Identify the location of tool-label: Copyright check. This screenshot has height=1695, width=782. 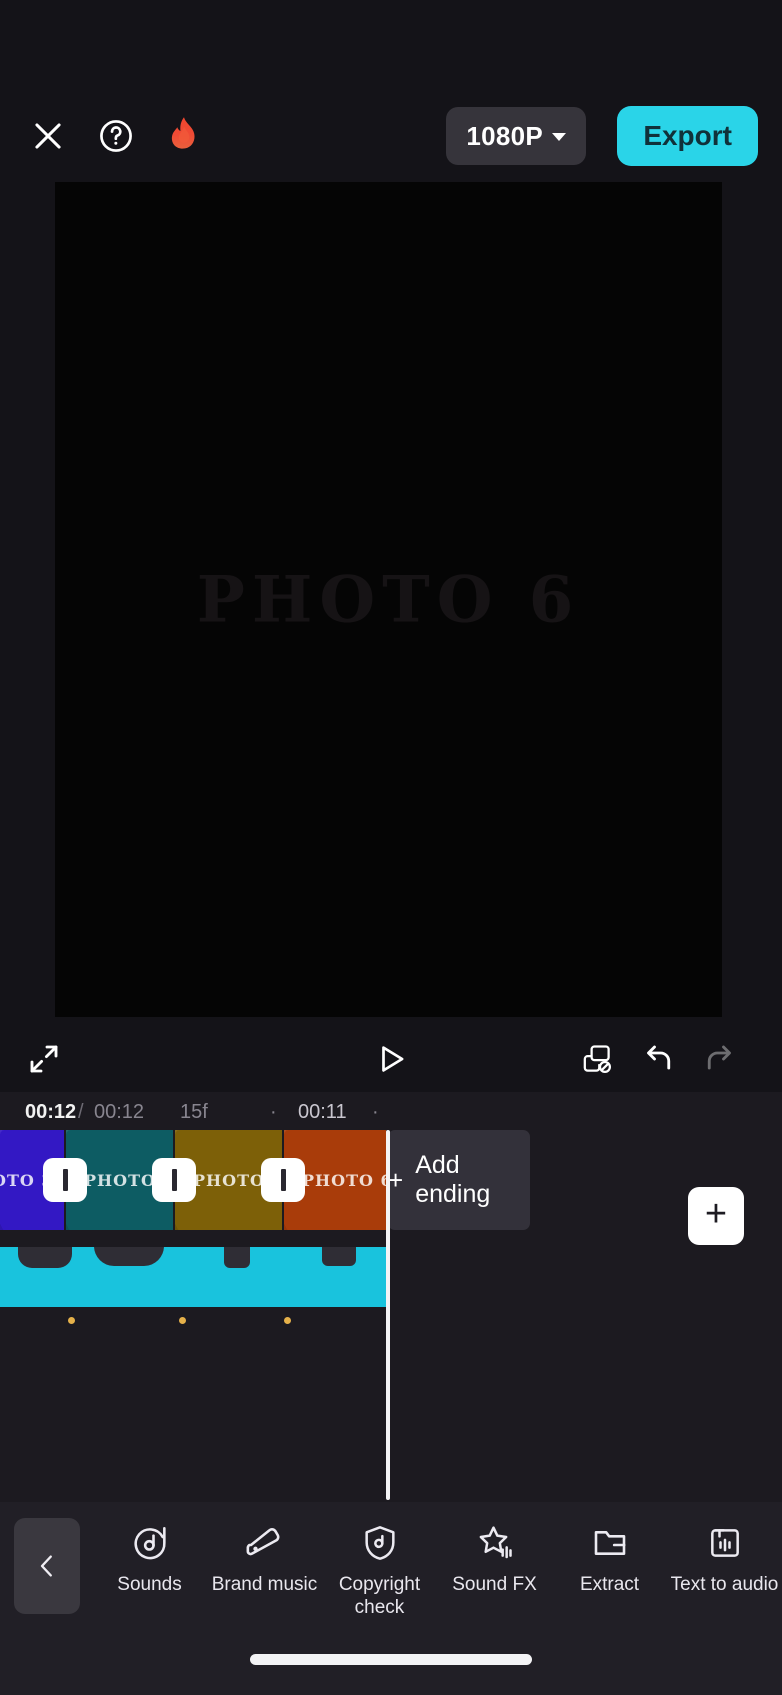
(379, 1596).